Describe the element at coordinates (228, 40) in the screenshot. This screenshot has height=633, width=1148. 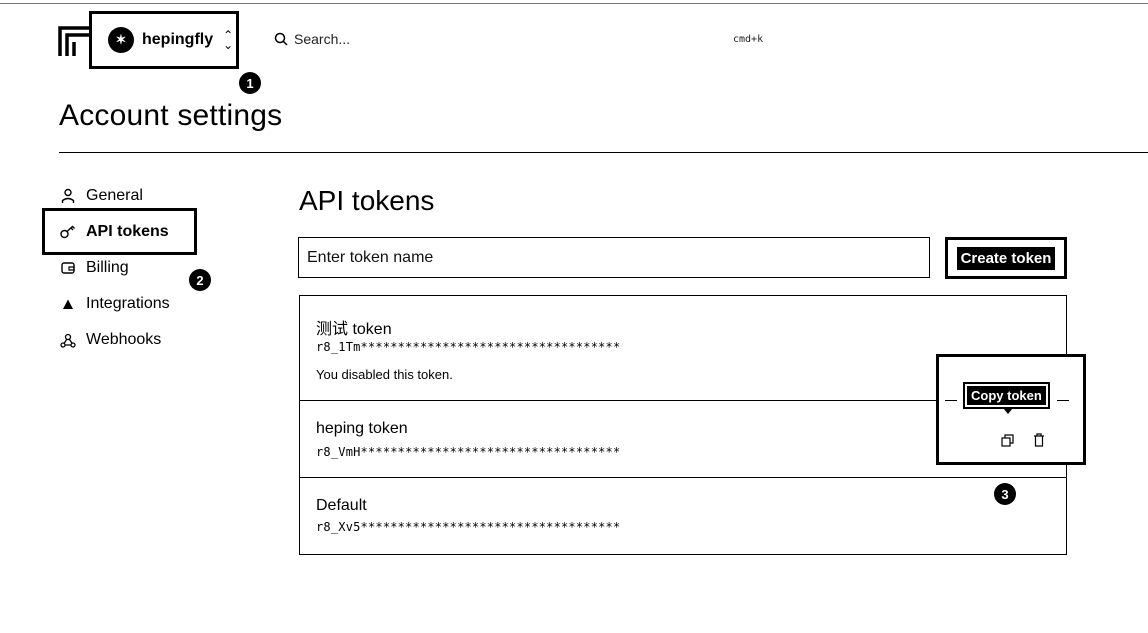
I see `chevron-up-down-icon: ⌃ ⌄` at that location.